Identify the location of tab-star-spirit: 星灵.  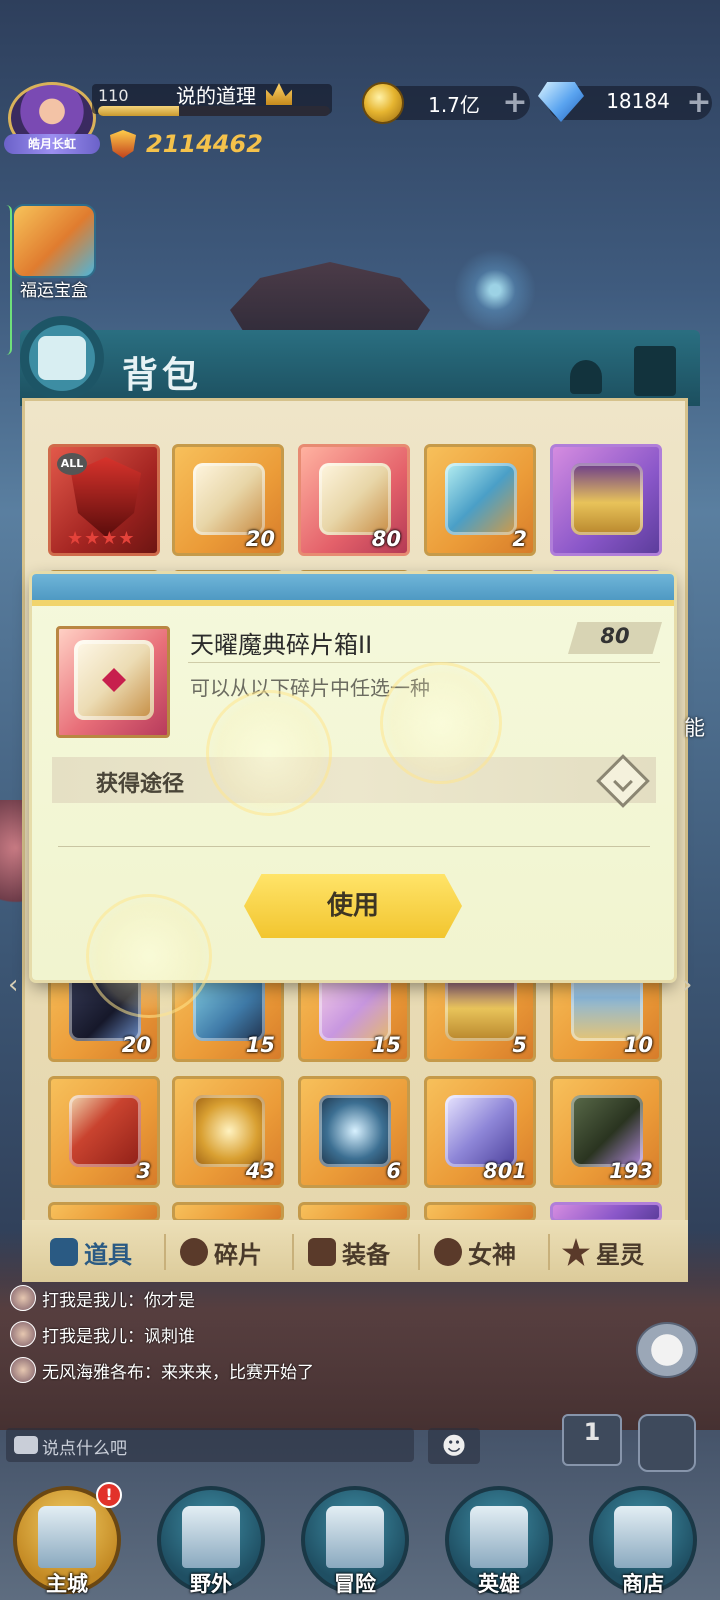
(603, 1252).